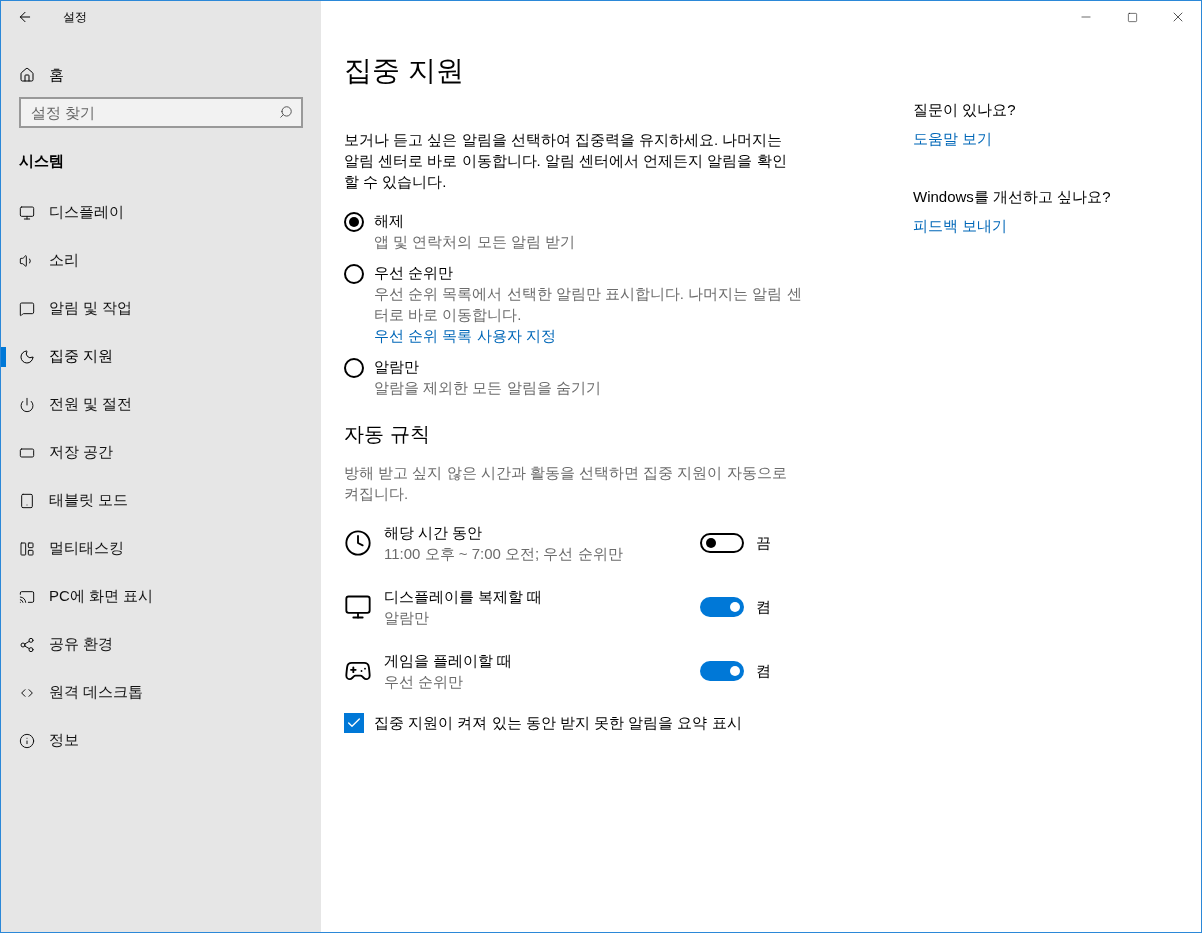  Describe the element at coordinates (354, 723) in the screenshot. I see `checkbox` at that location.